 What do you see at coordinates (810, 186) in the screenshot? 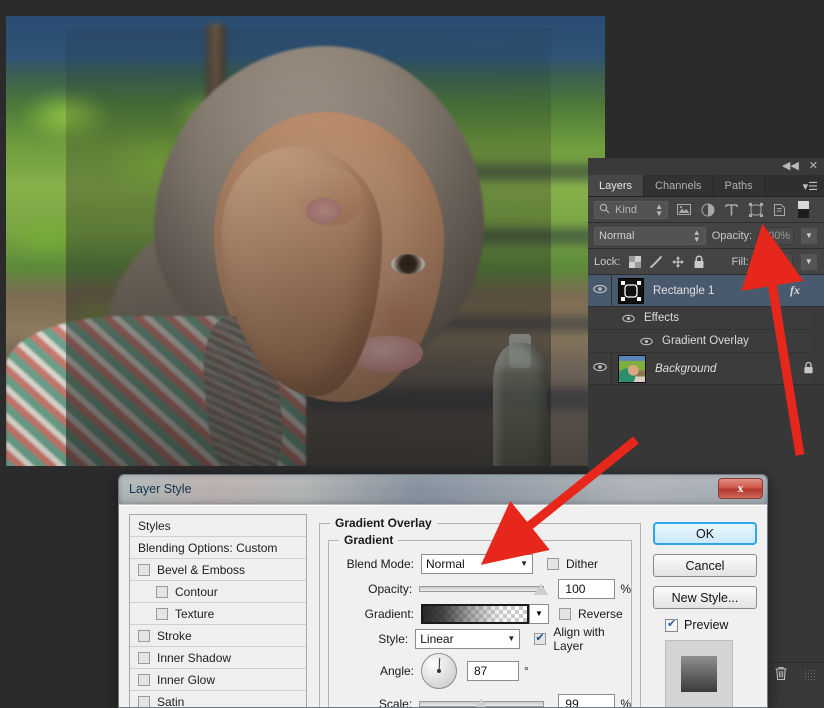
I see `panel-menu-icon: ▾☰` at bounding box center [810, 186].